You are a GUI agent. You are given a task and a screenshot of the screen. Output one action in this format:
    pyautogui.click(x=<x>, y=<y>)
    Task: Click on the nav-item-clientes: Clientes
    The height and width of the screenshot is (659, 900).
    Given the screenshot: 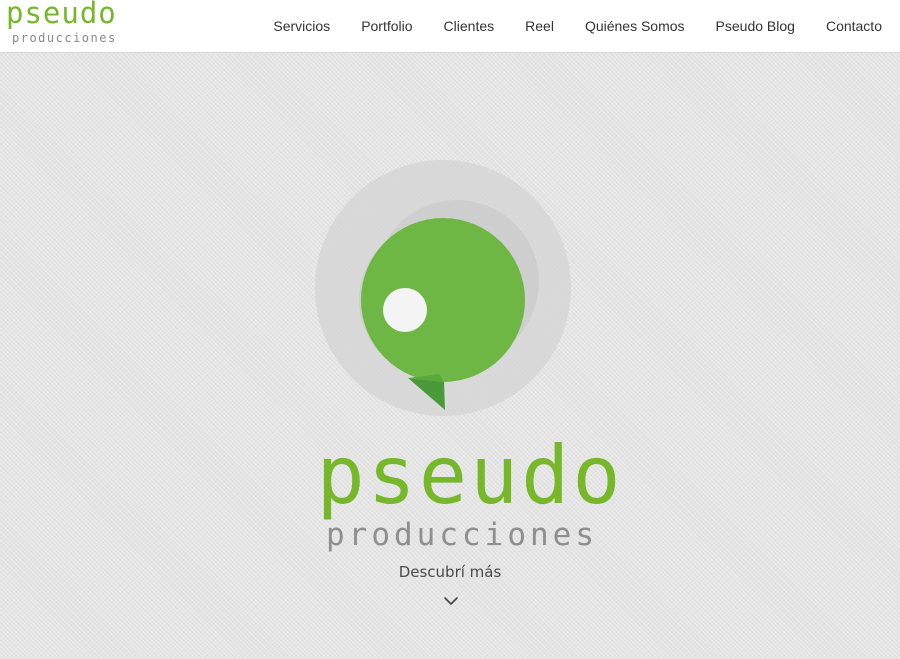 What is the action you would take?
    pyautogui.click(x=469, y=25)
    